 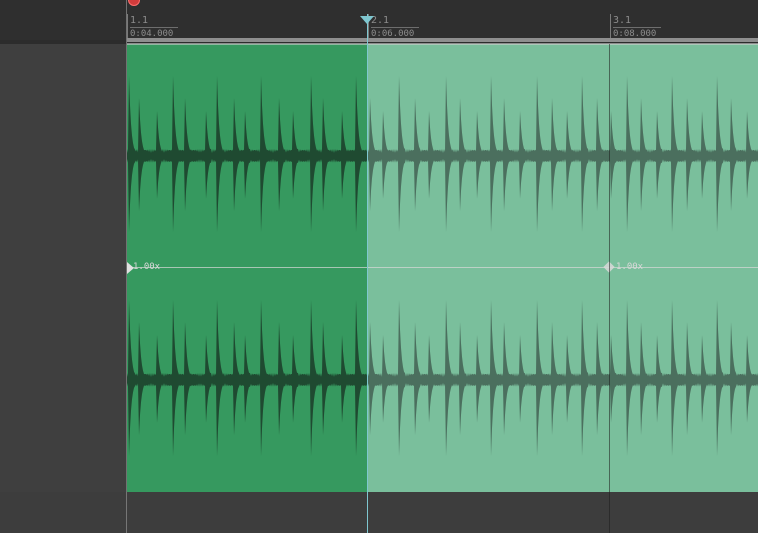 What do you see at coordinates (63, 268) in the screenshot?
I see `track-control-panel` at bounding box center [63, 268].